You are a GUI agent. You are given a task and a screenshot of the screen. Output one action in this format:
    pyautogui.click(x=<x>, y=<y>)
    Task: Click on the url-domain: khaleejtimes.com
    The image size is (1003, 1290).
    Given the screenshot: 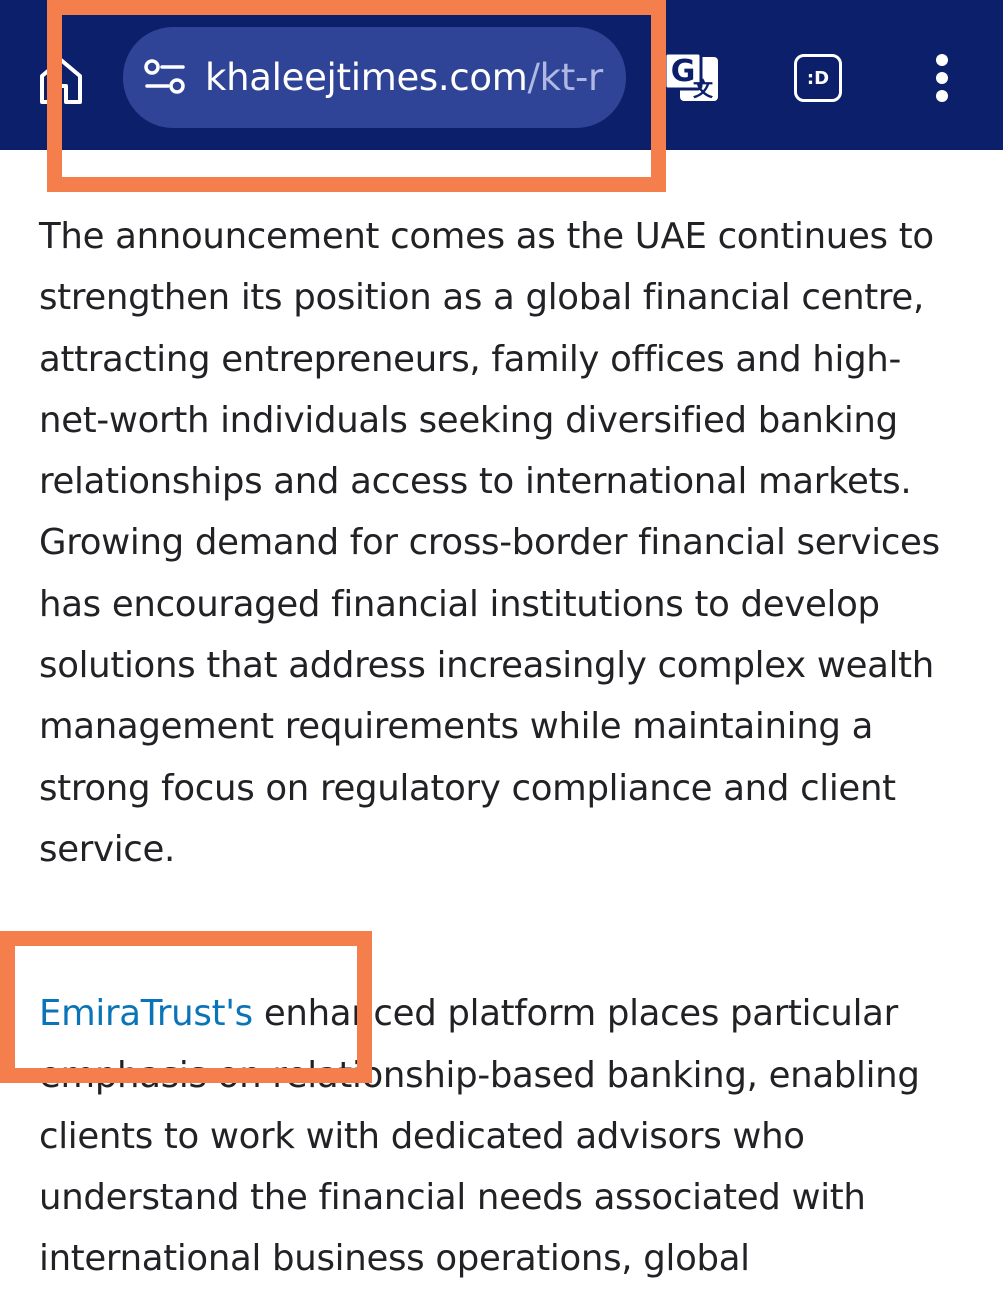 What is the action you would take?
    pyautogui.click(x=366, y=77)
    